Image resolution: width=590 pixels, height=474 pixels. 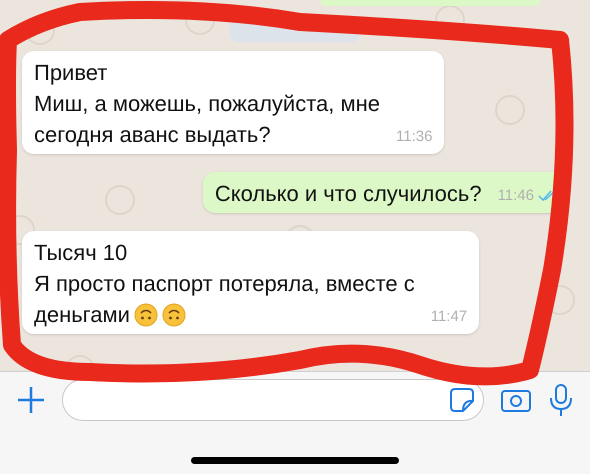 I want to click on message-time: 11:47, so click(x=449, y=316).